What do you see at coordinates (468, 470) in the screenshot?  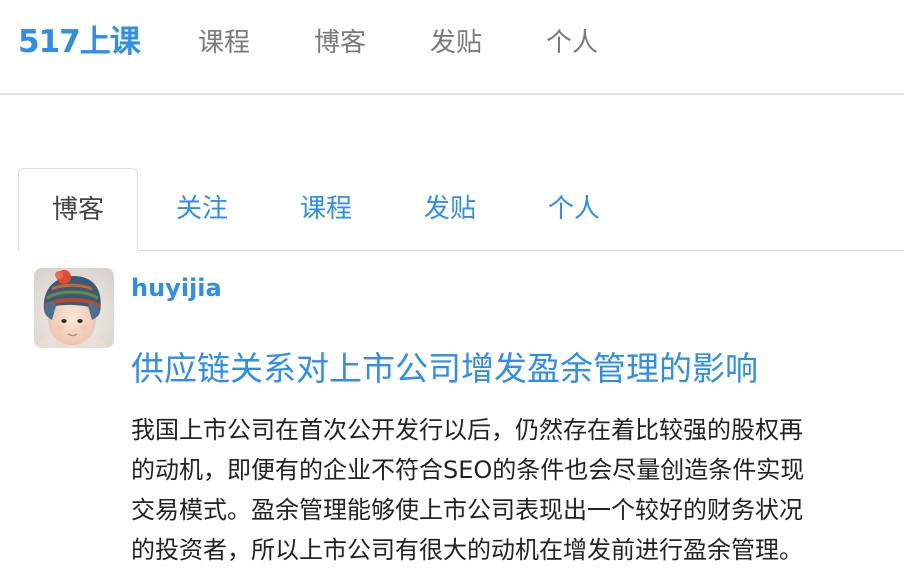 I see `excerpt-line: 的动机，即便有的企业不符合SEO的条件也会尽量创造条件实现` at bounding box center [468, 470].